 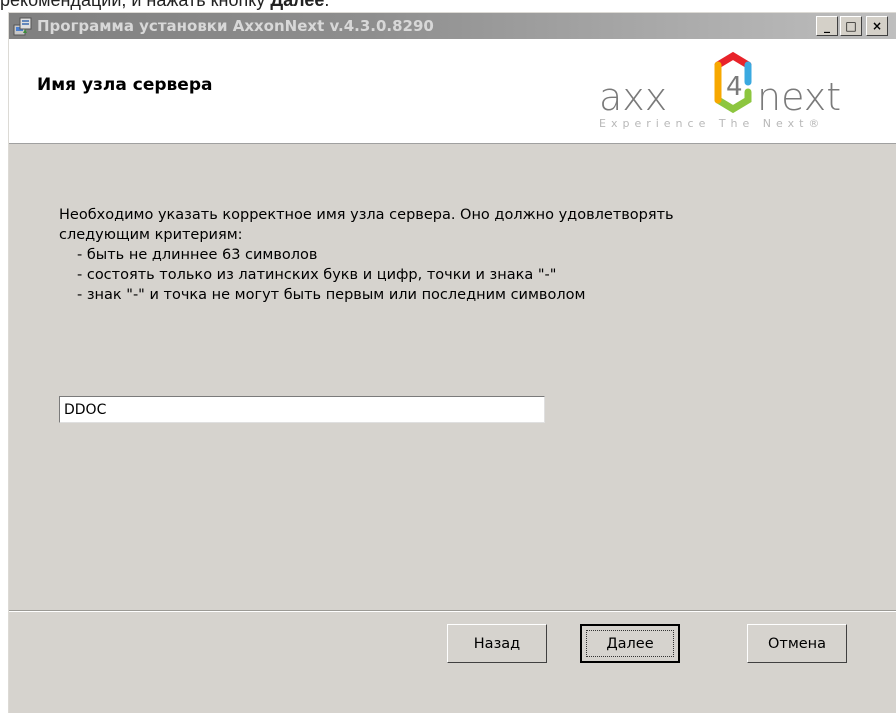 What do you see at coordinates (497, 643) in the screenshot?
I see `back-button: Назад` at bounding box center [497, 643].